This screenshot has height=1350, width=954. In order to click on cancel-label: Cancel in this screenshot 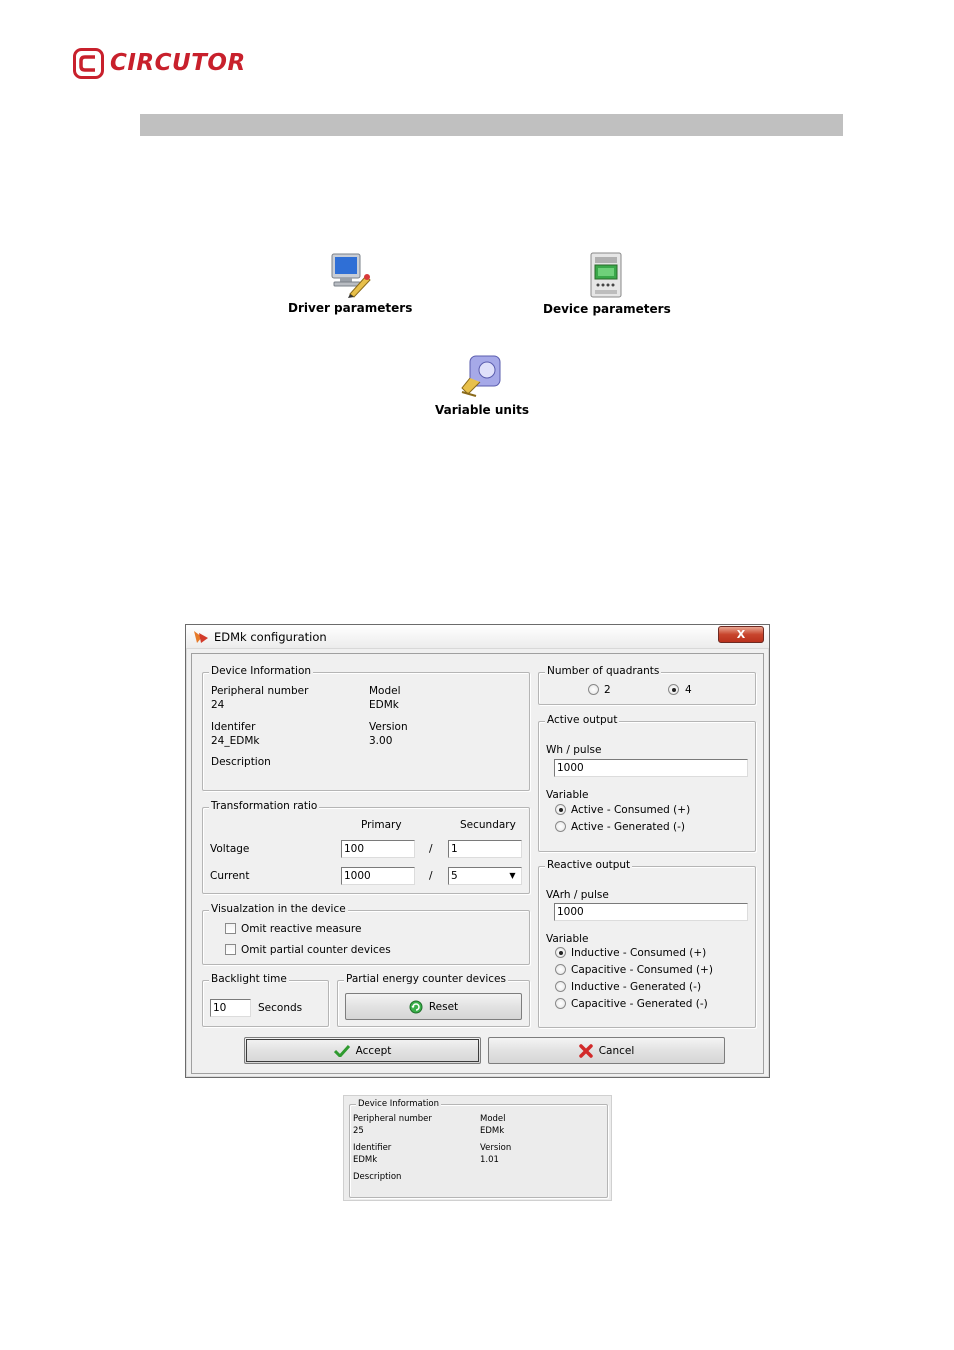, I will do `click(616, 1050)`.